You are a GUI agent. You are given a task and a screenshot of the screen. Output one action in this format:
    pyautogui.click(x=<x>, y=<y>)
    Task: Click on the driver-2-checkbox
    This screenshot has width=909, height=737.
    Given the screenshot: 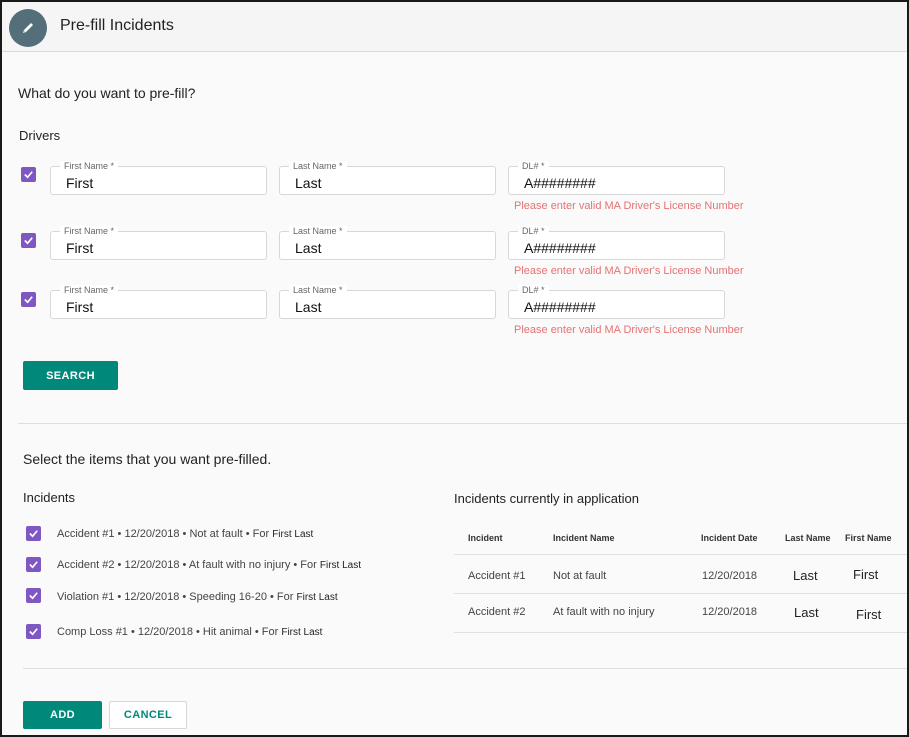 What is the action you would take?
    pyautogui.click(x=28, y=240)
    